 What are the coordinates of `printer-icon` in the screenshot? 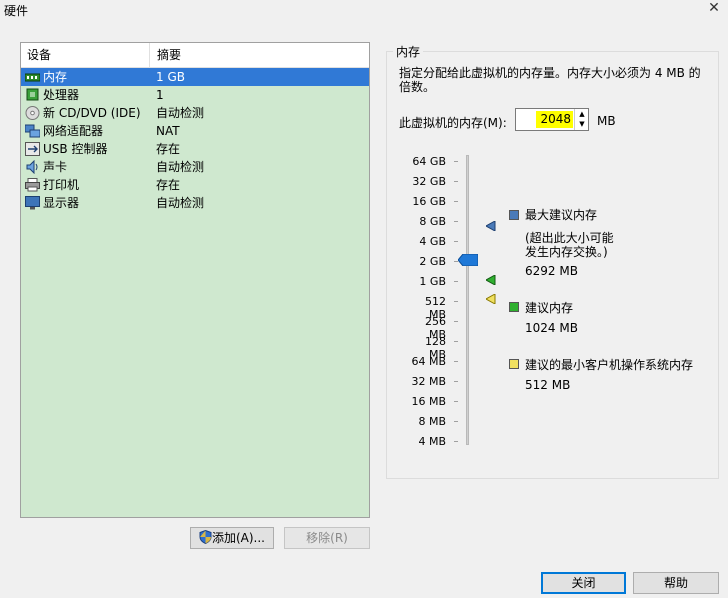 It's located at (32, 185).